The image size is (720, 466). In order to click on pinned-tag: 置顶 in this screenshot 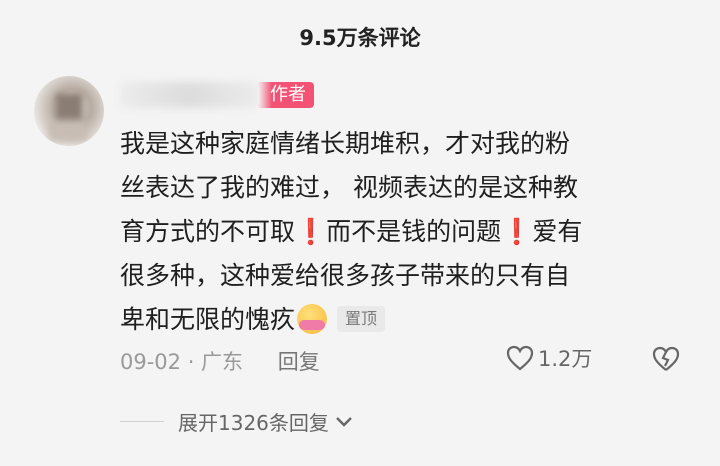, I will do `click(361, 319)`.